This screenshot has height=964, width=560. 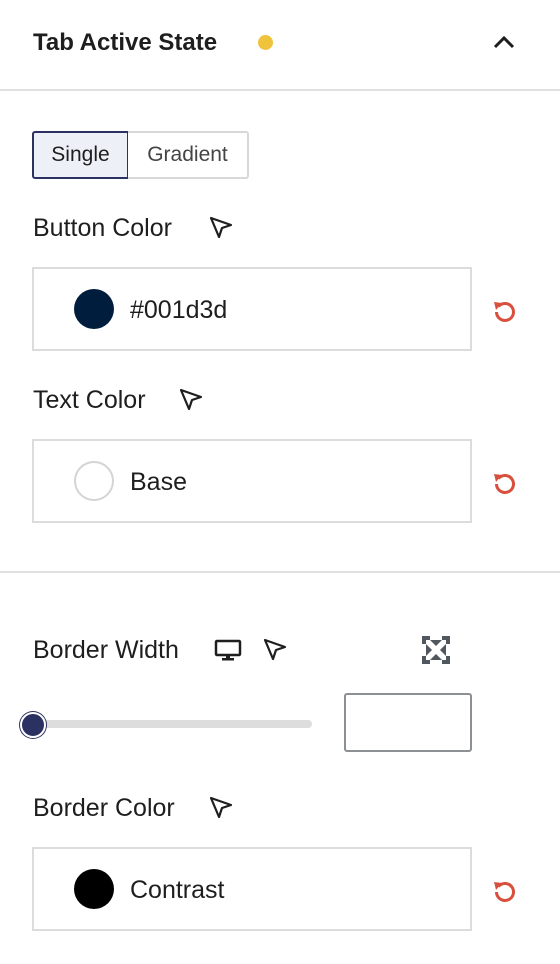 I want to click on header-divider, so click(x=280, y=90).